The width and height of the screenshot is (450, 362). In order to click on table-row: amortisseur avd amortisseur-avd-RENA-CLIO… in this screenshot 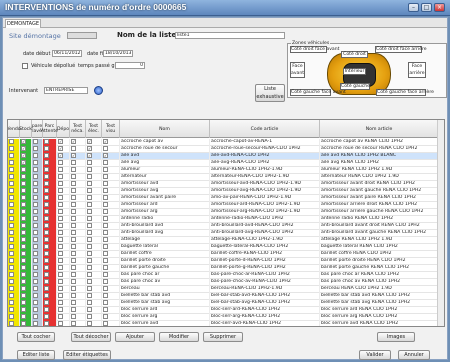, I will do `click(223, 184)`.